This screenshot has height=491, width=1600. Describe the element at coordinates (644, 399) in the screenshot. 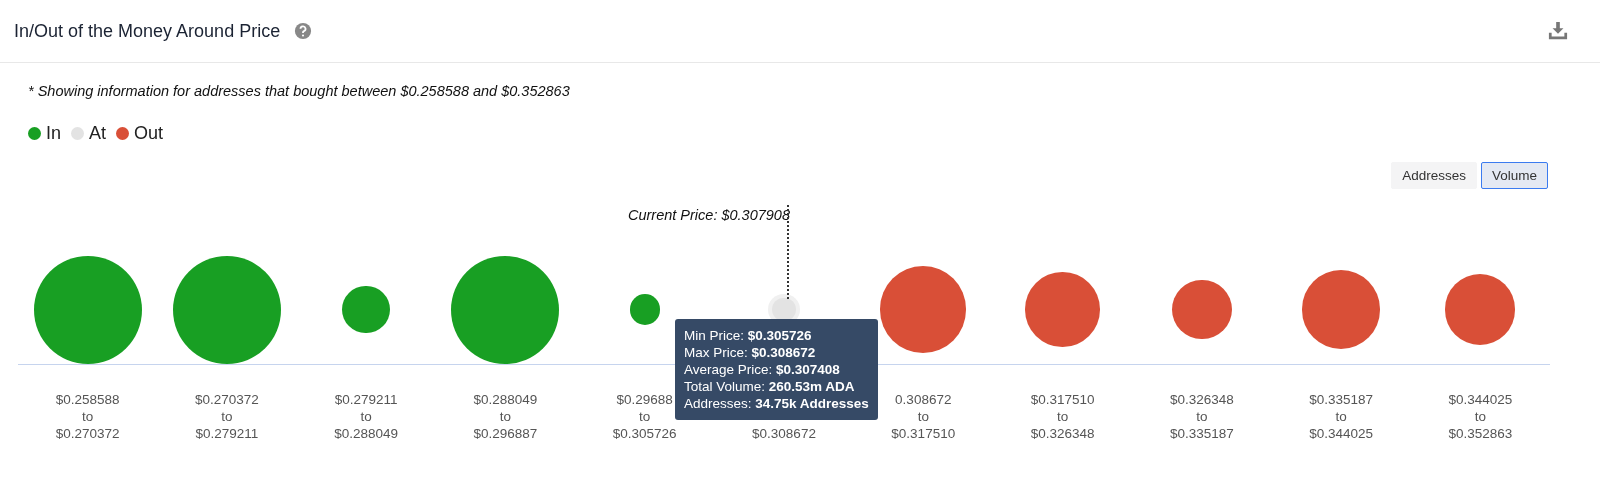

I see `range-label-text: $0.29688` at that location.